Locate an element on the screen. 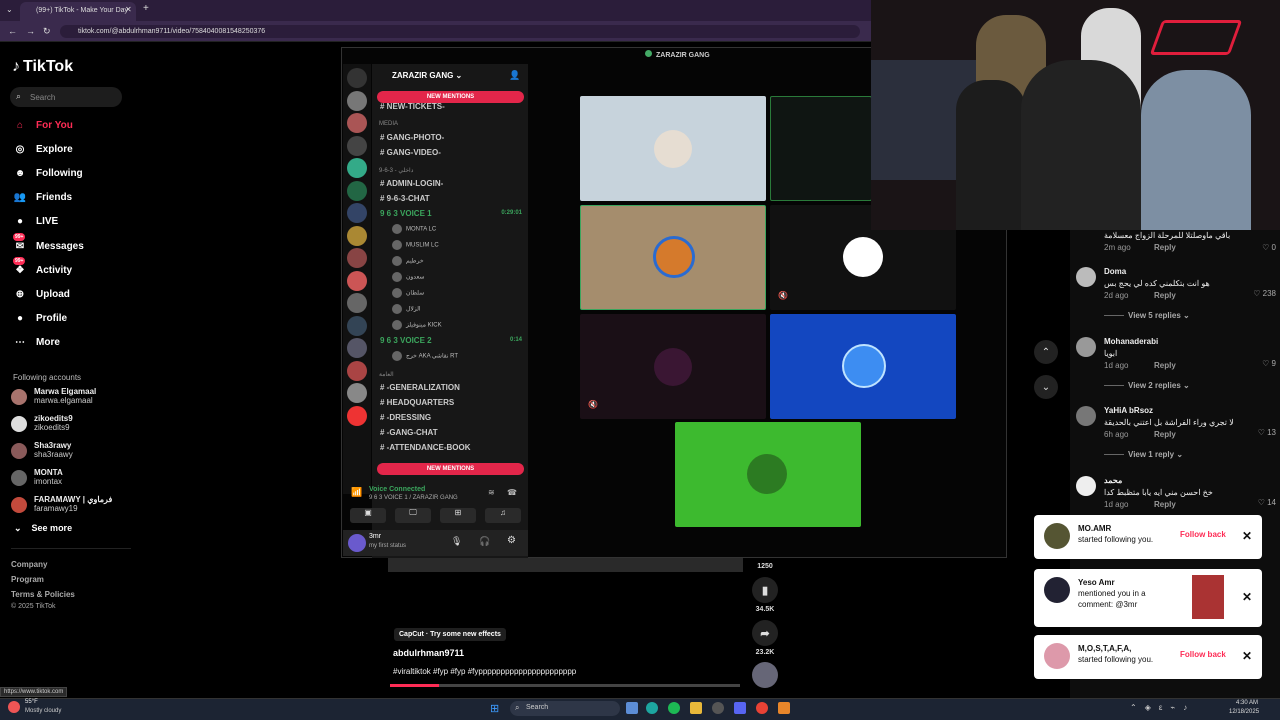  following-account: Sha3rawy sha3raawy is located at coordinates (71, 451).